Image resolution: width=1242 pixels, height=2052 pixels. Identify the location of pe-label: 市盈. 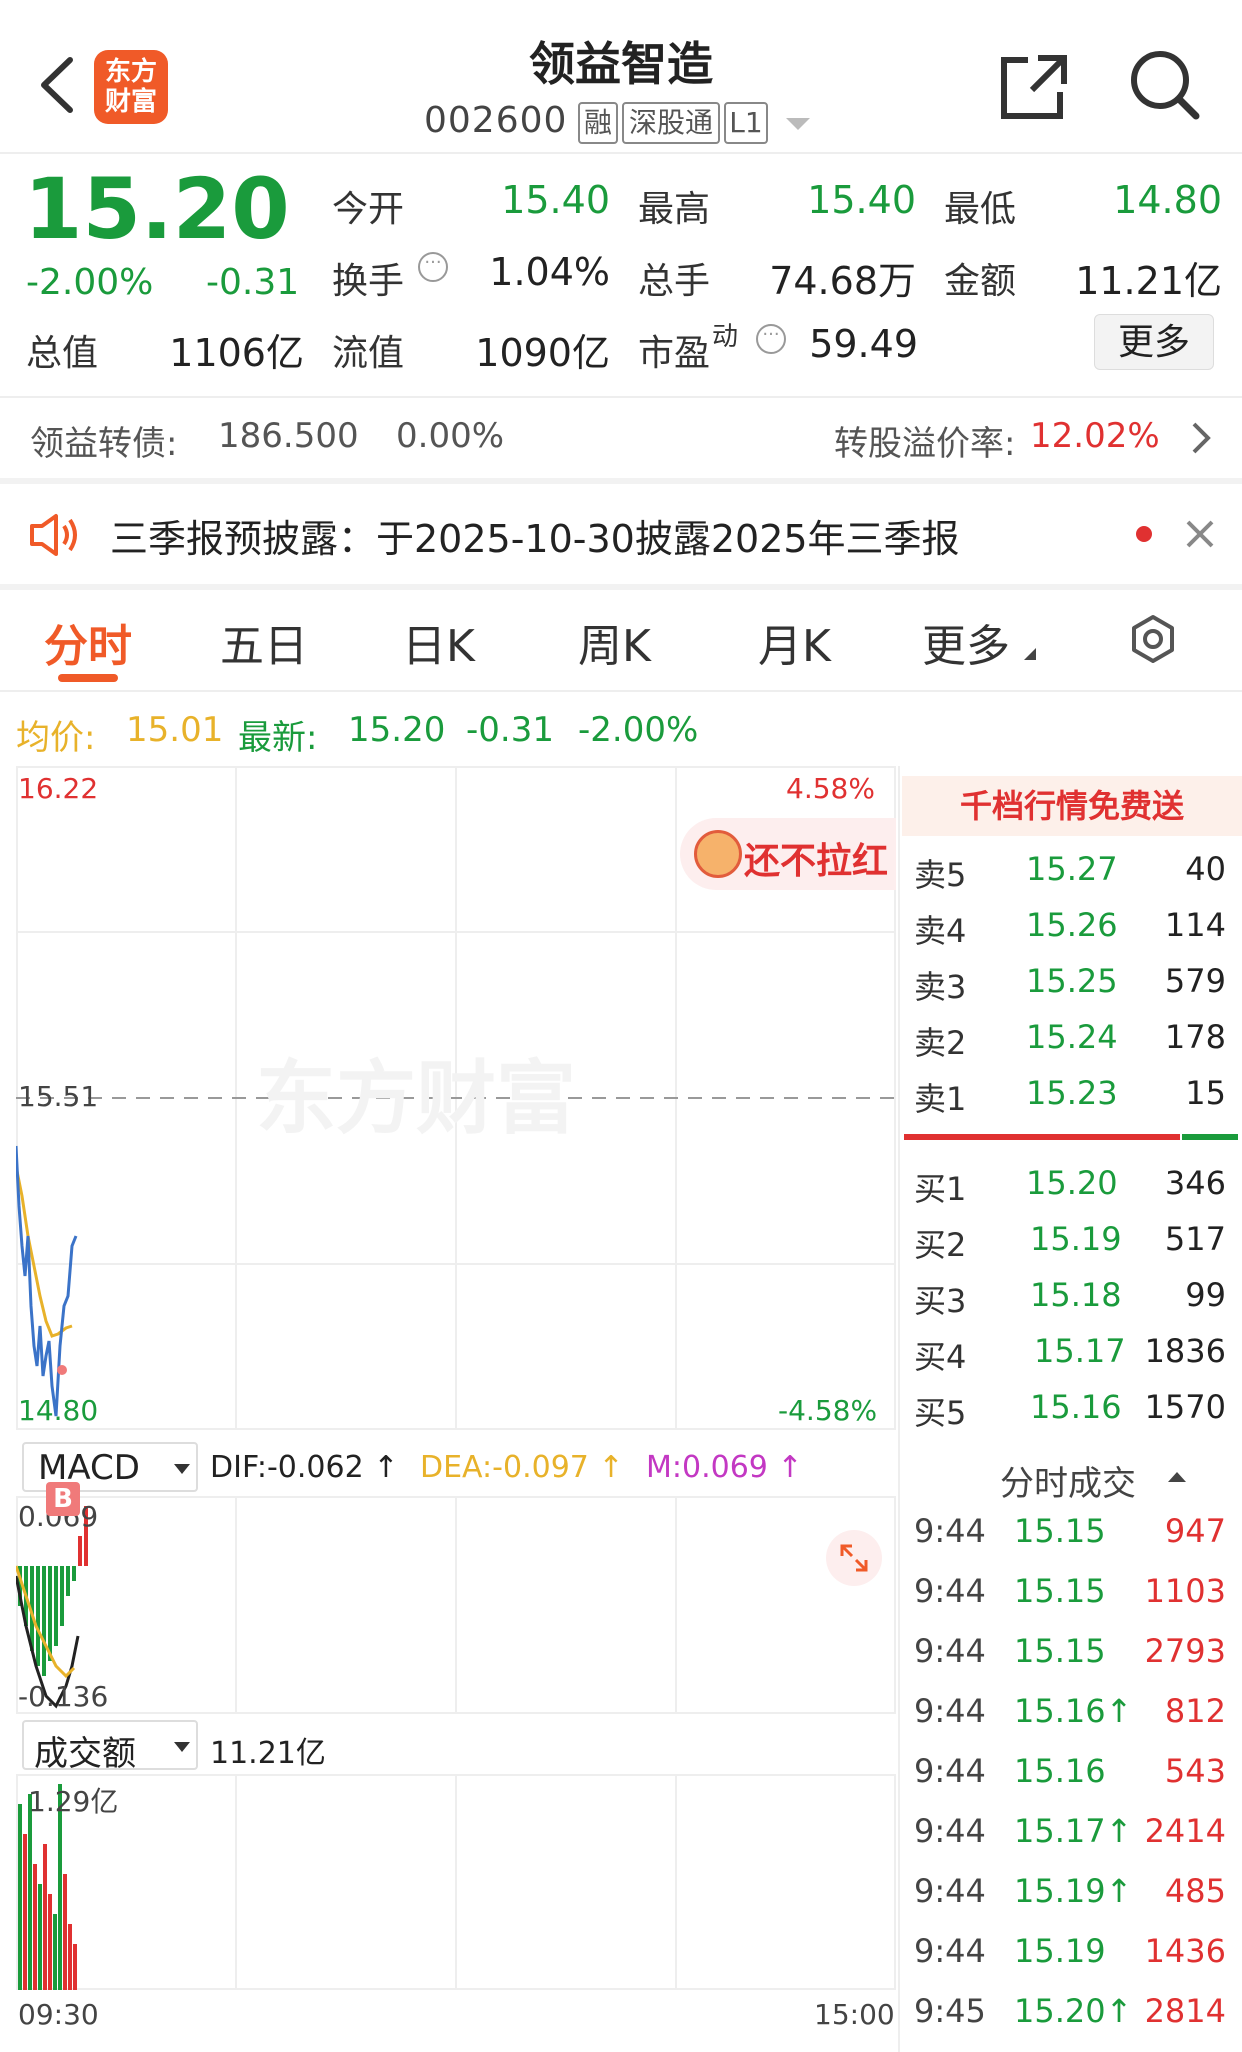
(674, 353).